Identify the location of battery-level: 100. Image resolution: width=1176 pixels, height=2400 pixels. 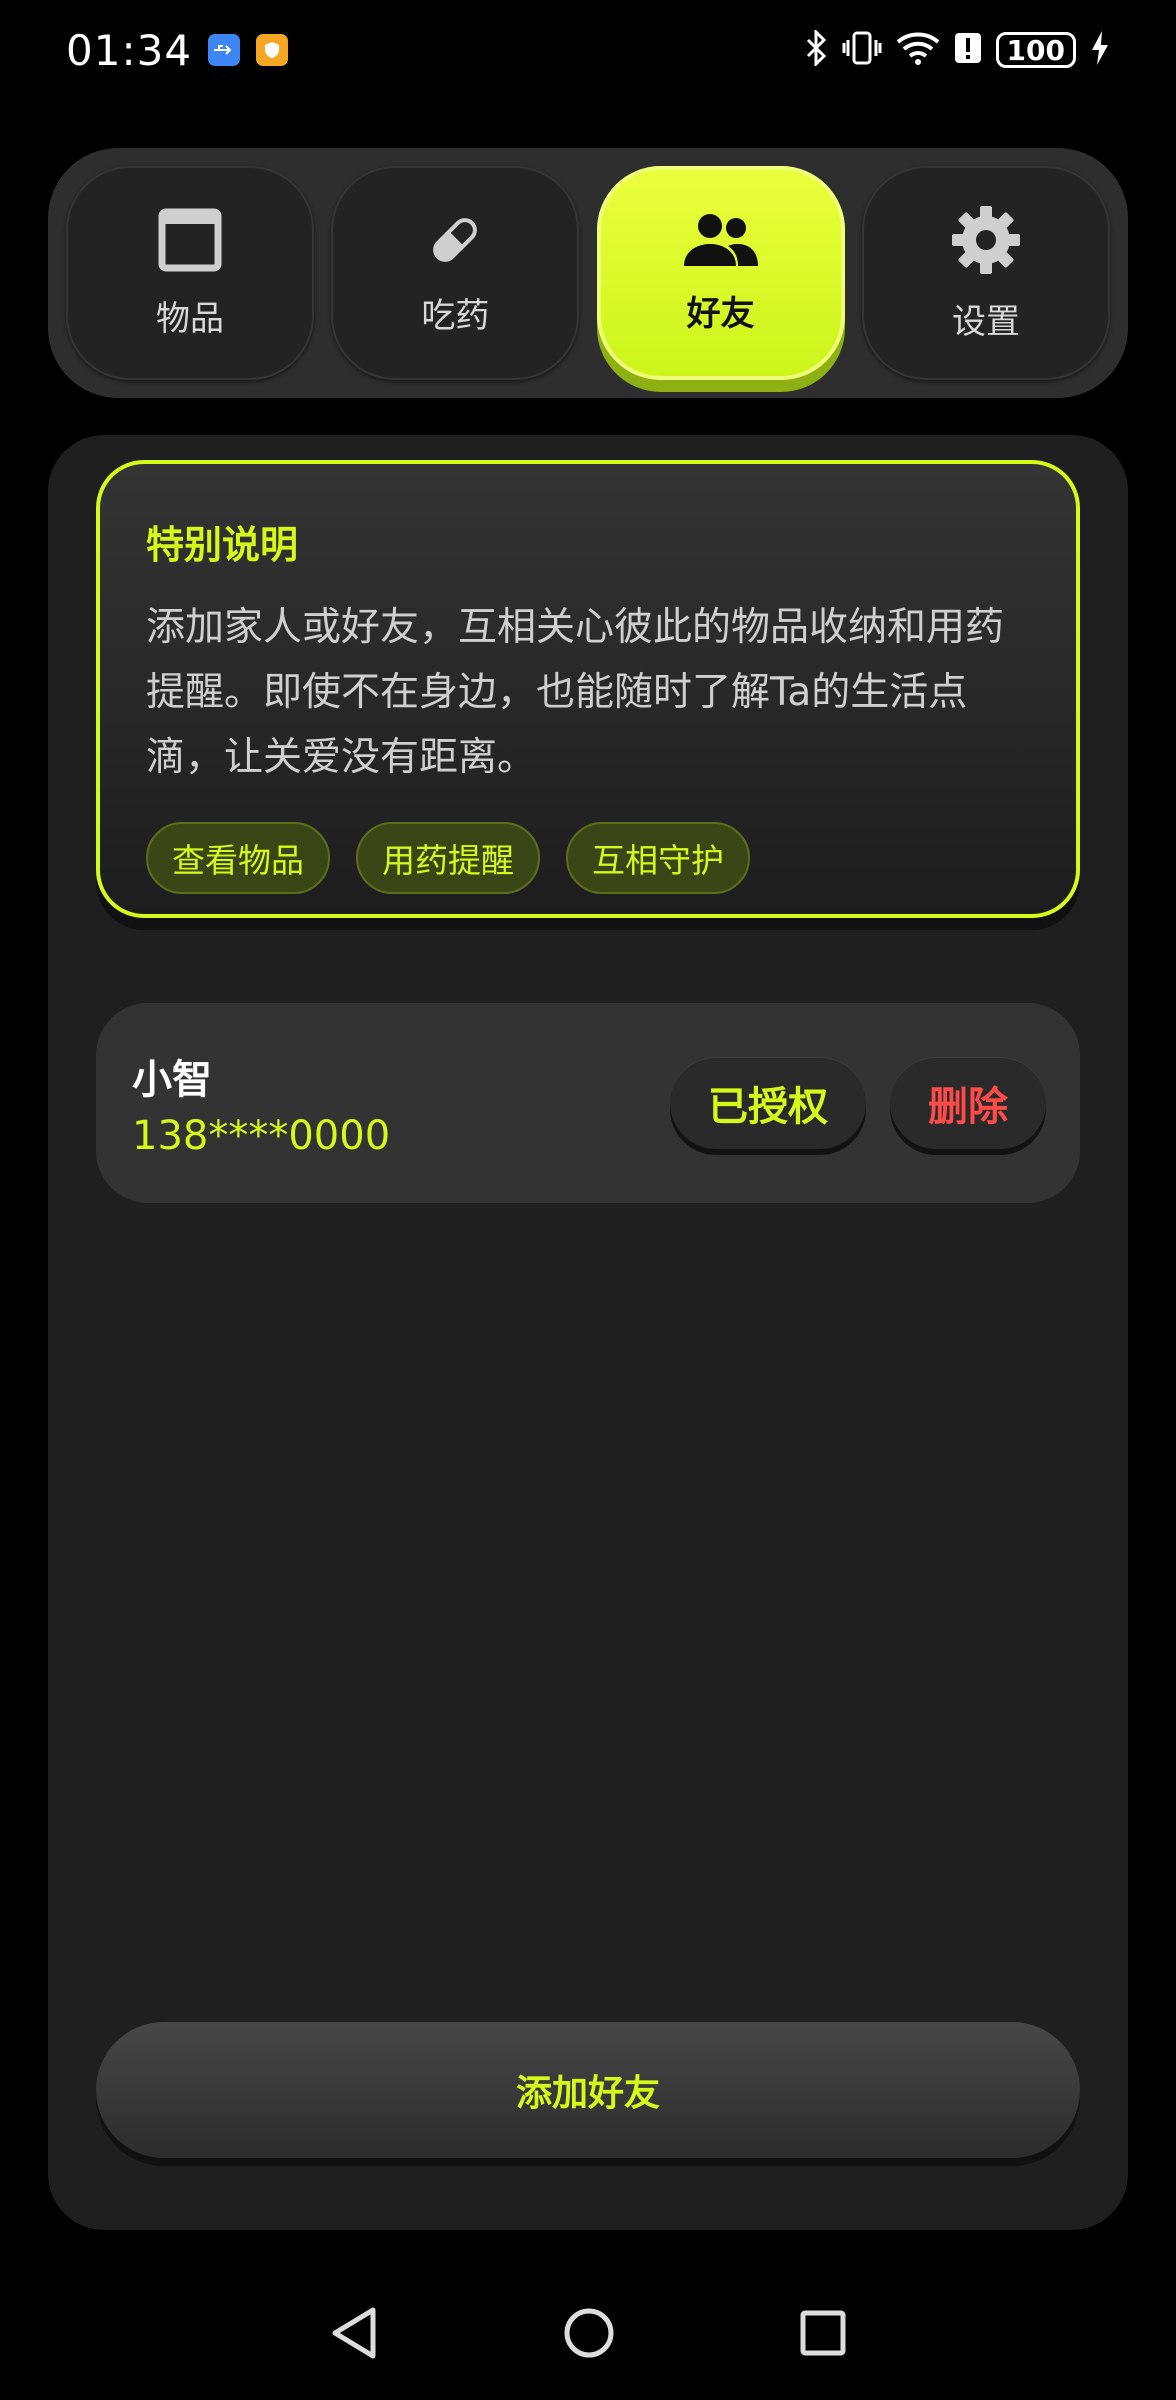
(1035, 50).